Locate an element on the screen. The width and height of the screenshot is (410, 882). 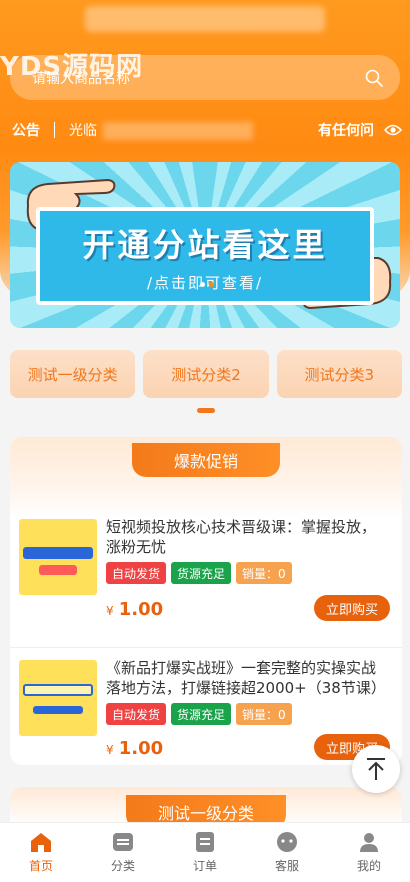
tab-mine: 我的 is located at coordinates (369, 852).